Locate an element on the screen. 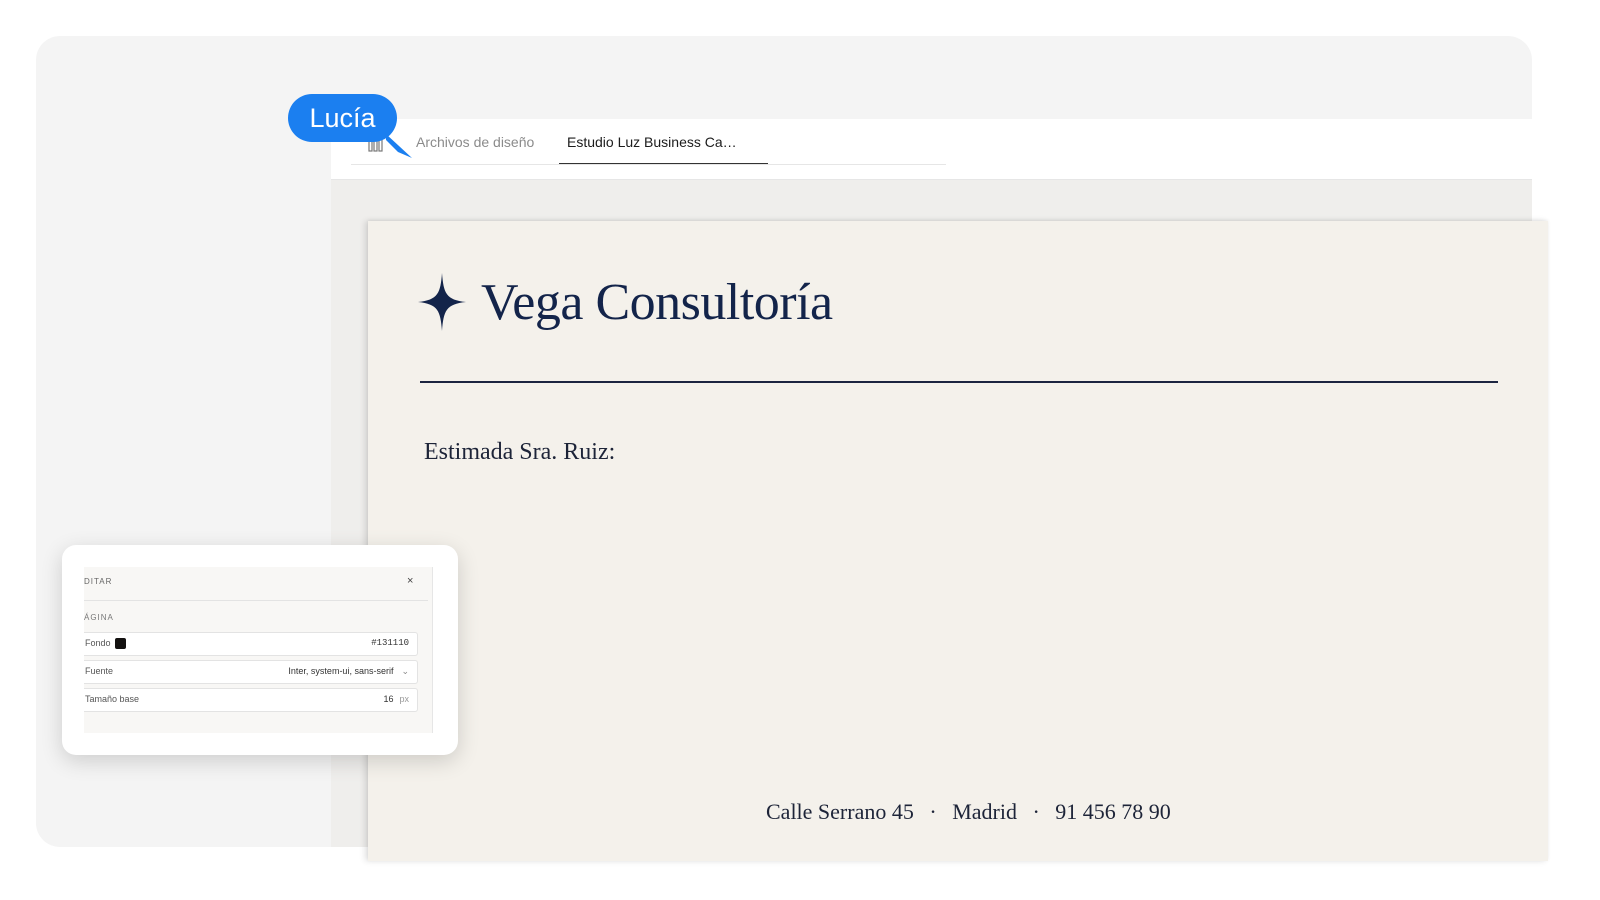 Image resolution: width=1600 pixels, height=900 pixels. font-select-value: Inter, system-ui, sans-serif ⌄ is located at coordinates (348, 671).